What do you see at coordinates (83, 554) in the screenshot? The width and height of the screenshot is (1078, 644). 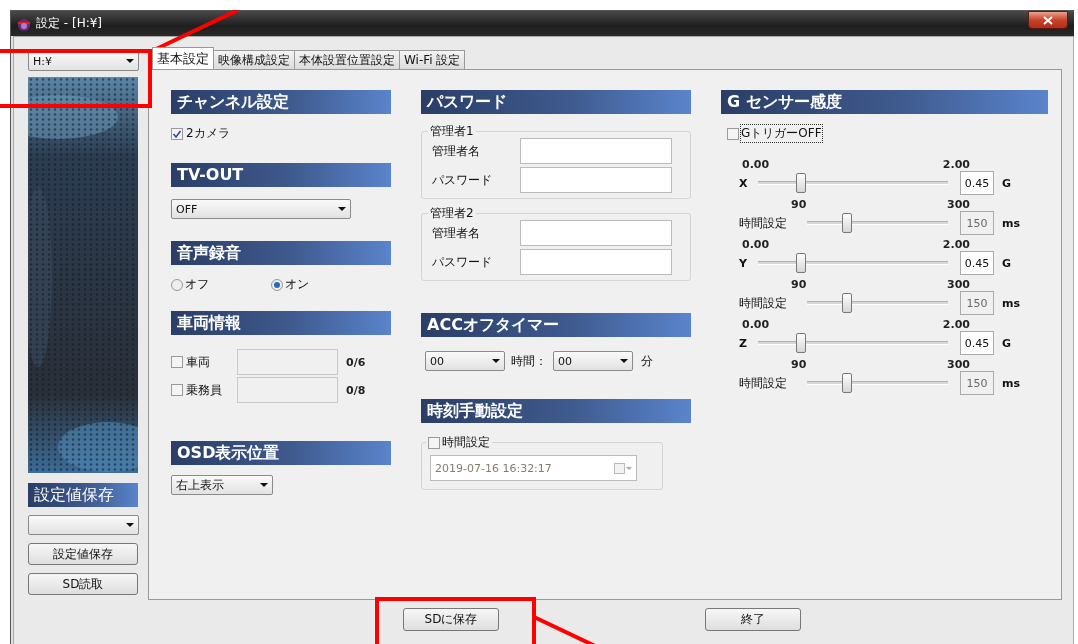 I see `sidebar-button: 設定値保存` at bounding box center [83, 554].